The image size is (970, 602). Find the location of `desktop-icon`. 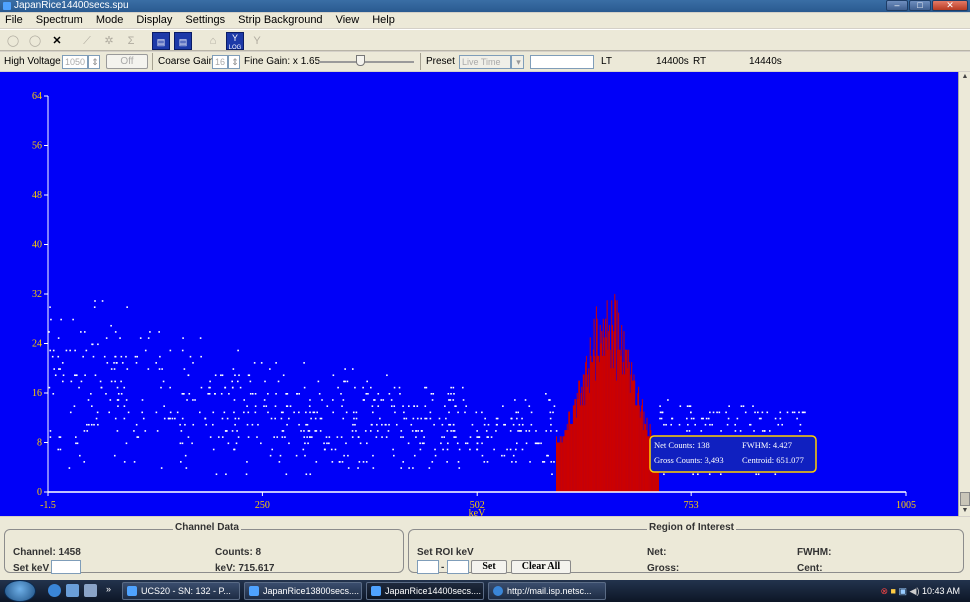

desktop-icon is located at coordinates (72, 590).